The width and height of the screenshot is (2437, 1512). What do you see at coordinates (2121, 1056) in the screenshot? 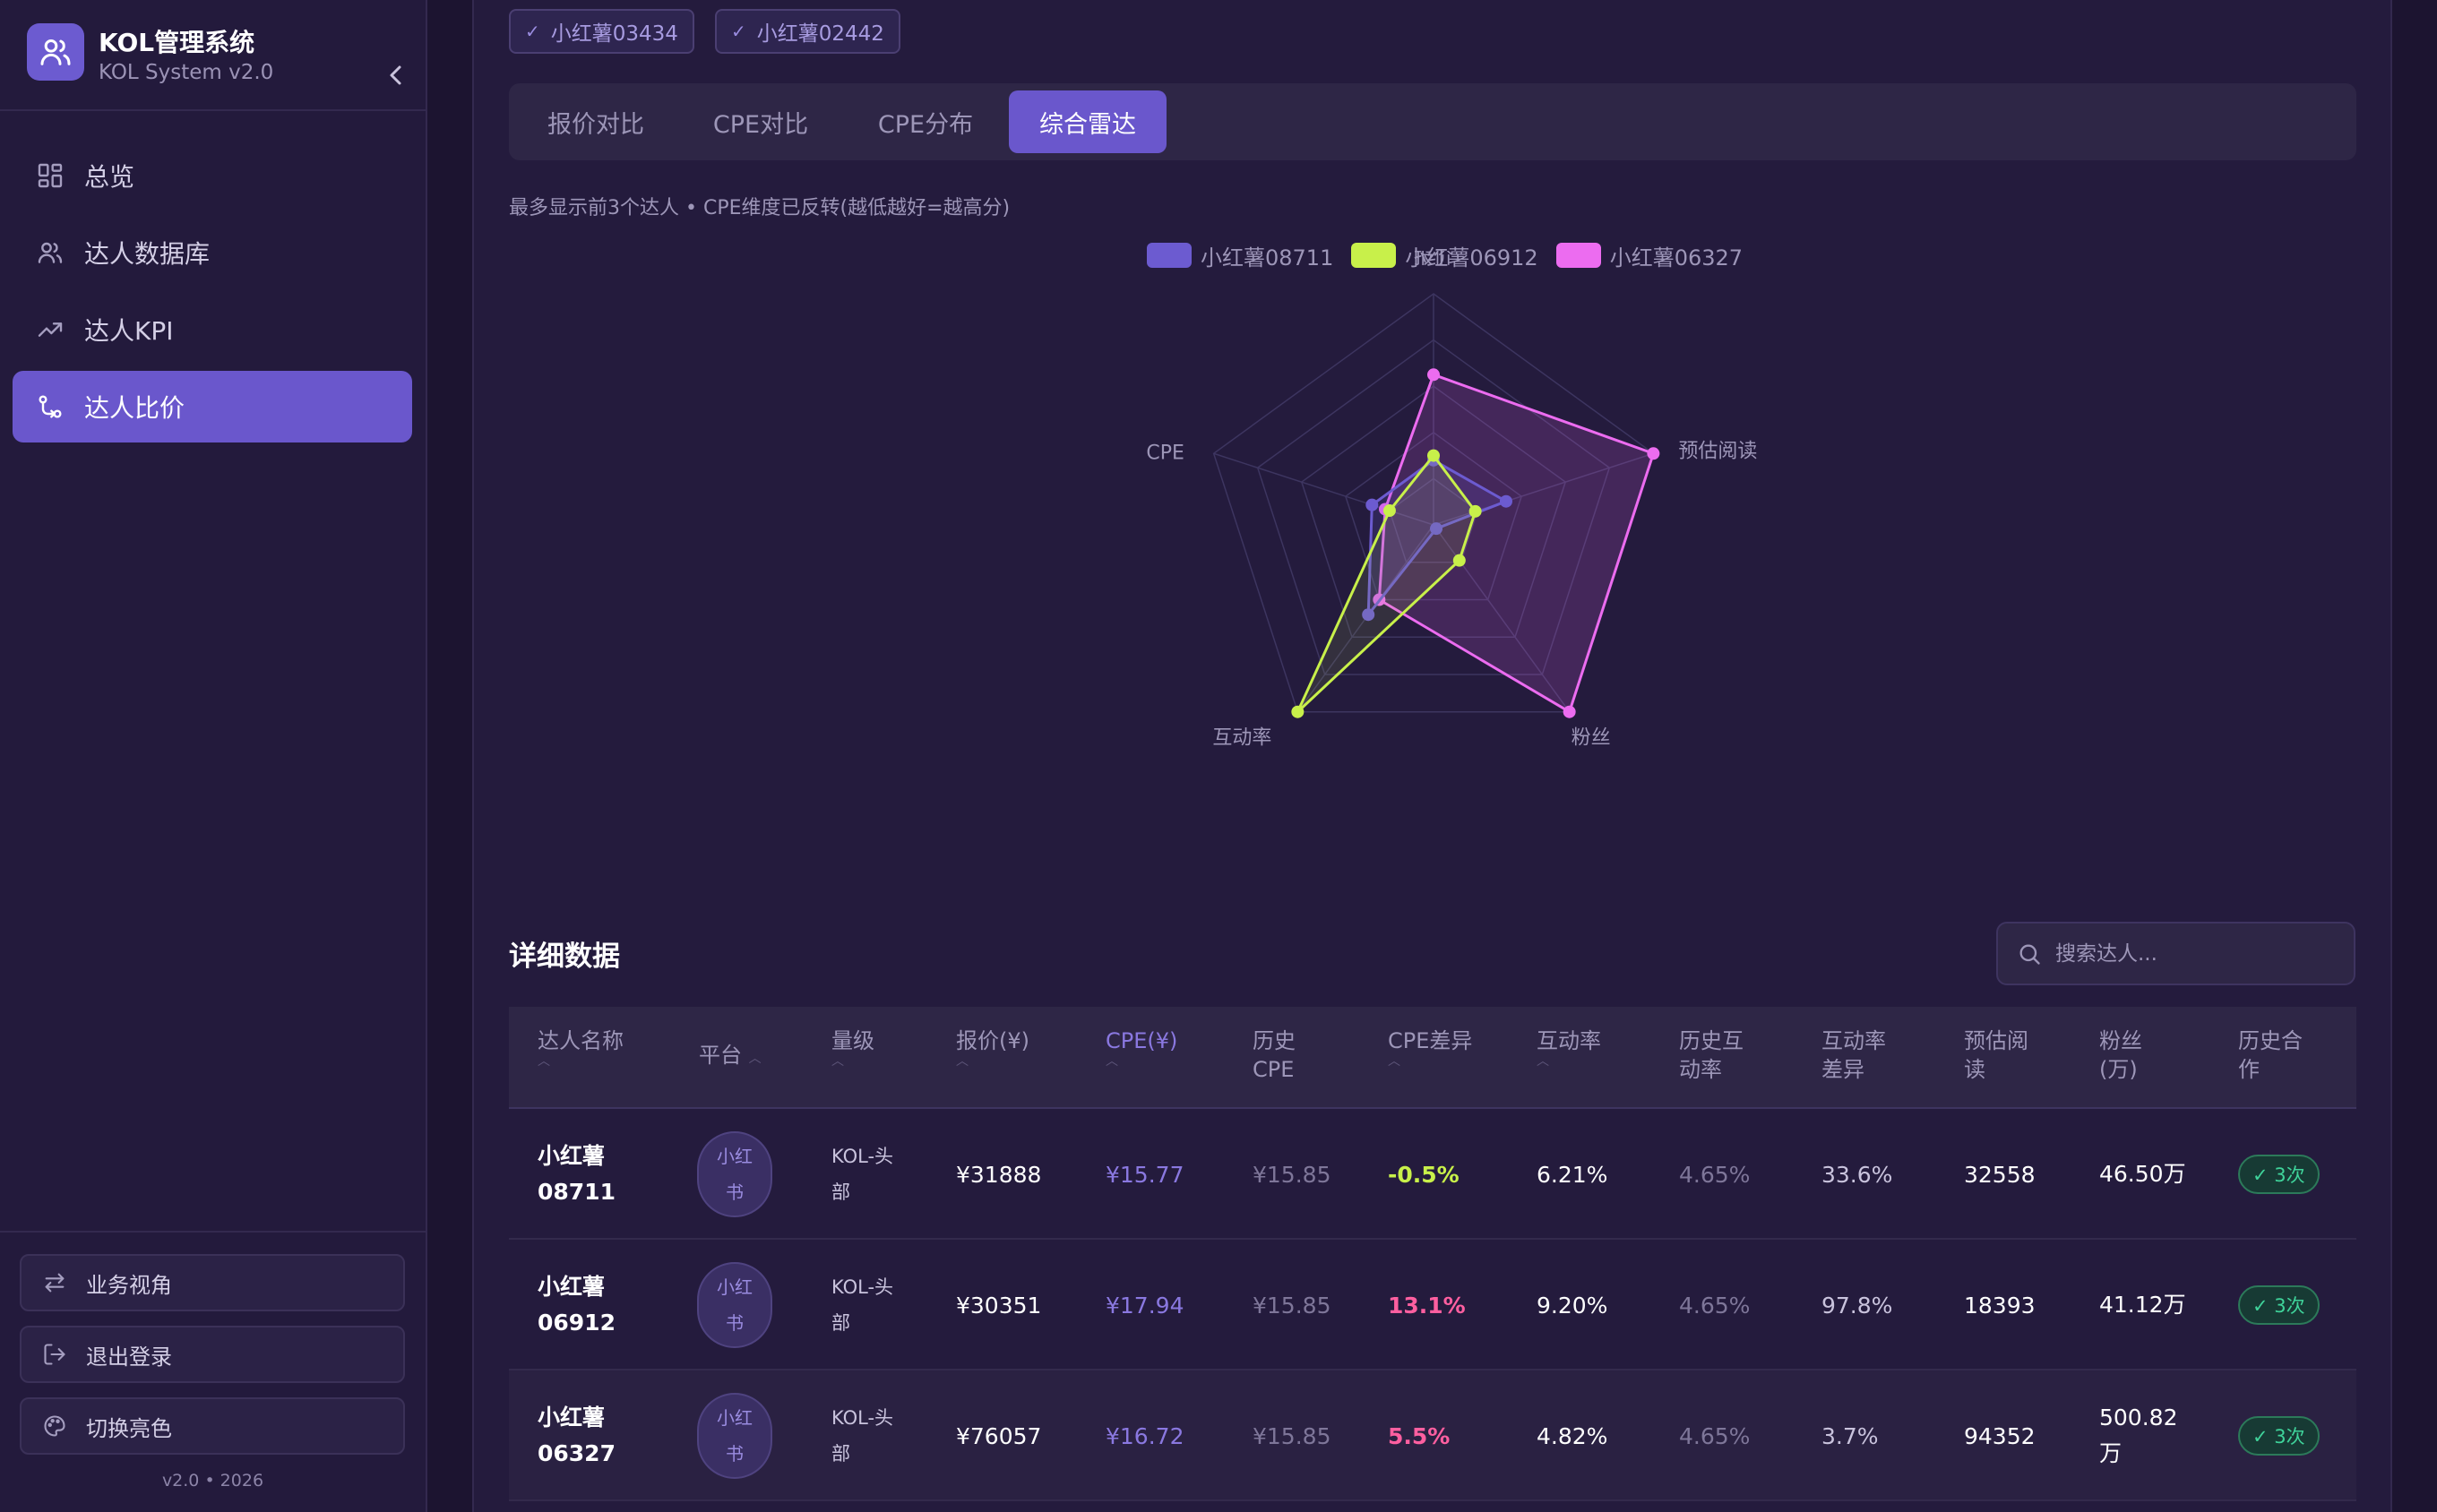
I see `column-header-fans: 粉丝(万)` at bounding box center [2121, 1056].